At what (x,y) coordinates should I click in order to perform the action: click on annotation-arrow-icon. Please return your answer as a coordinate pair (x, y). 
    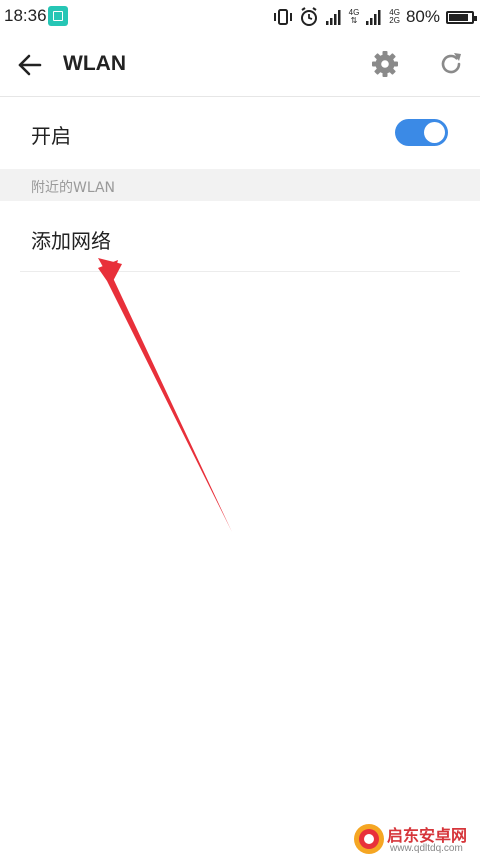
    Looking at the image, I should click on (165, 395).